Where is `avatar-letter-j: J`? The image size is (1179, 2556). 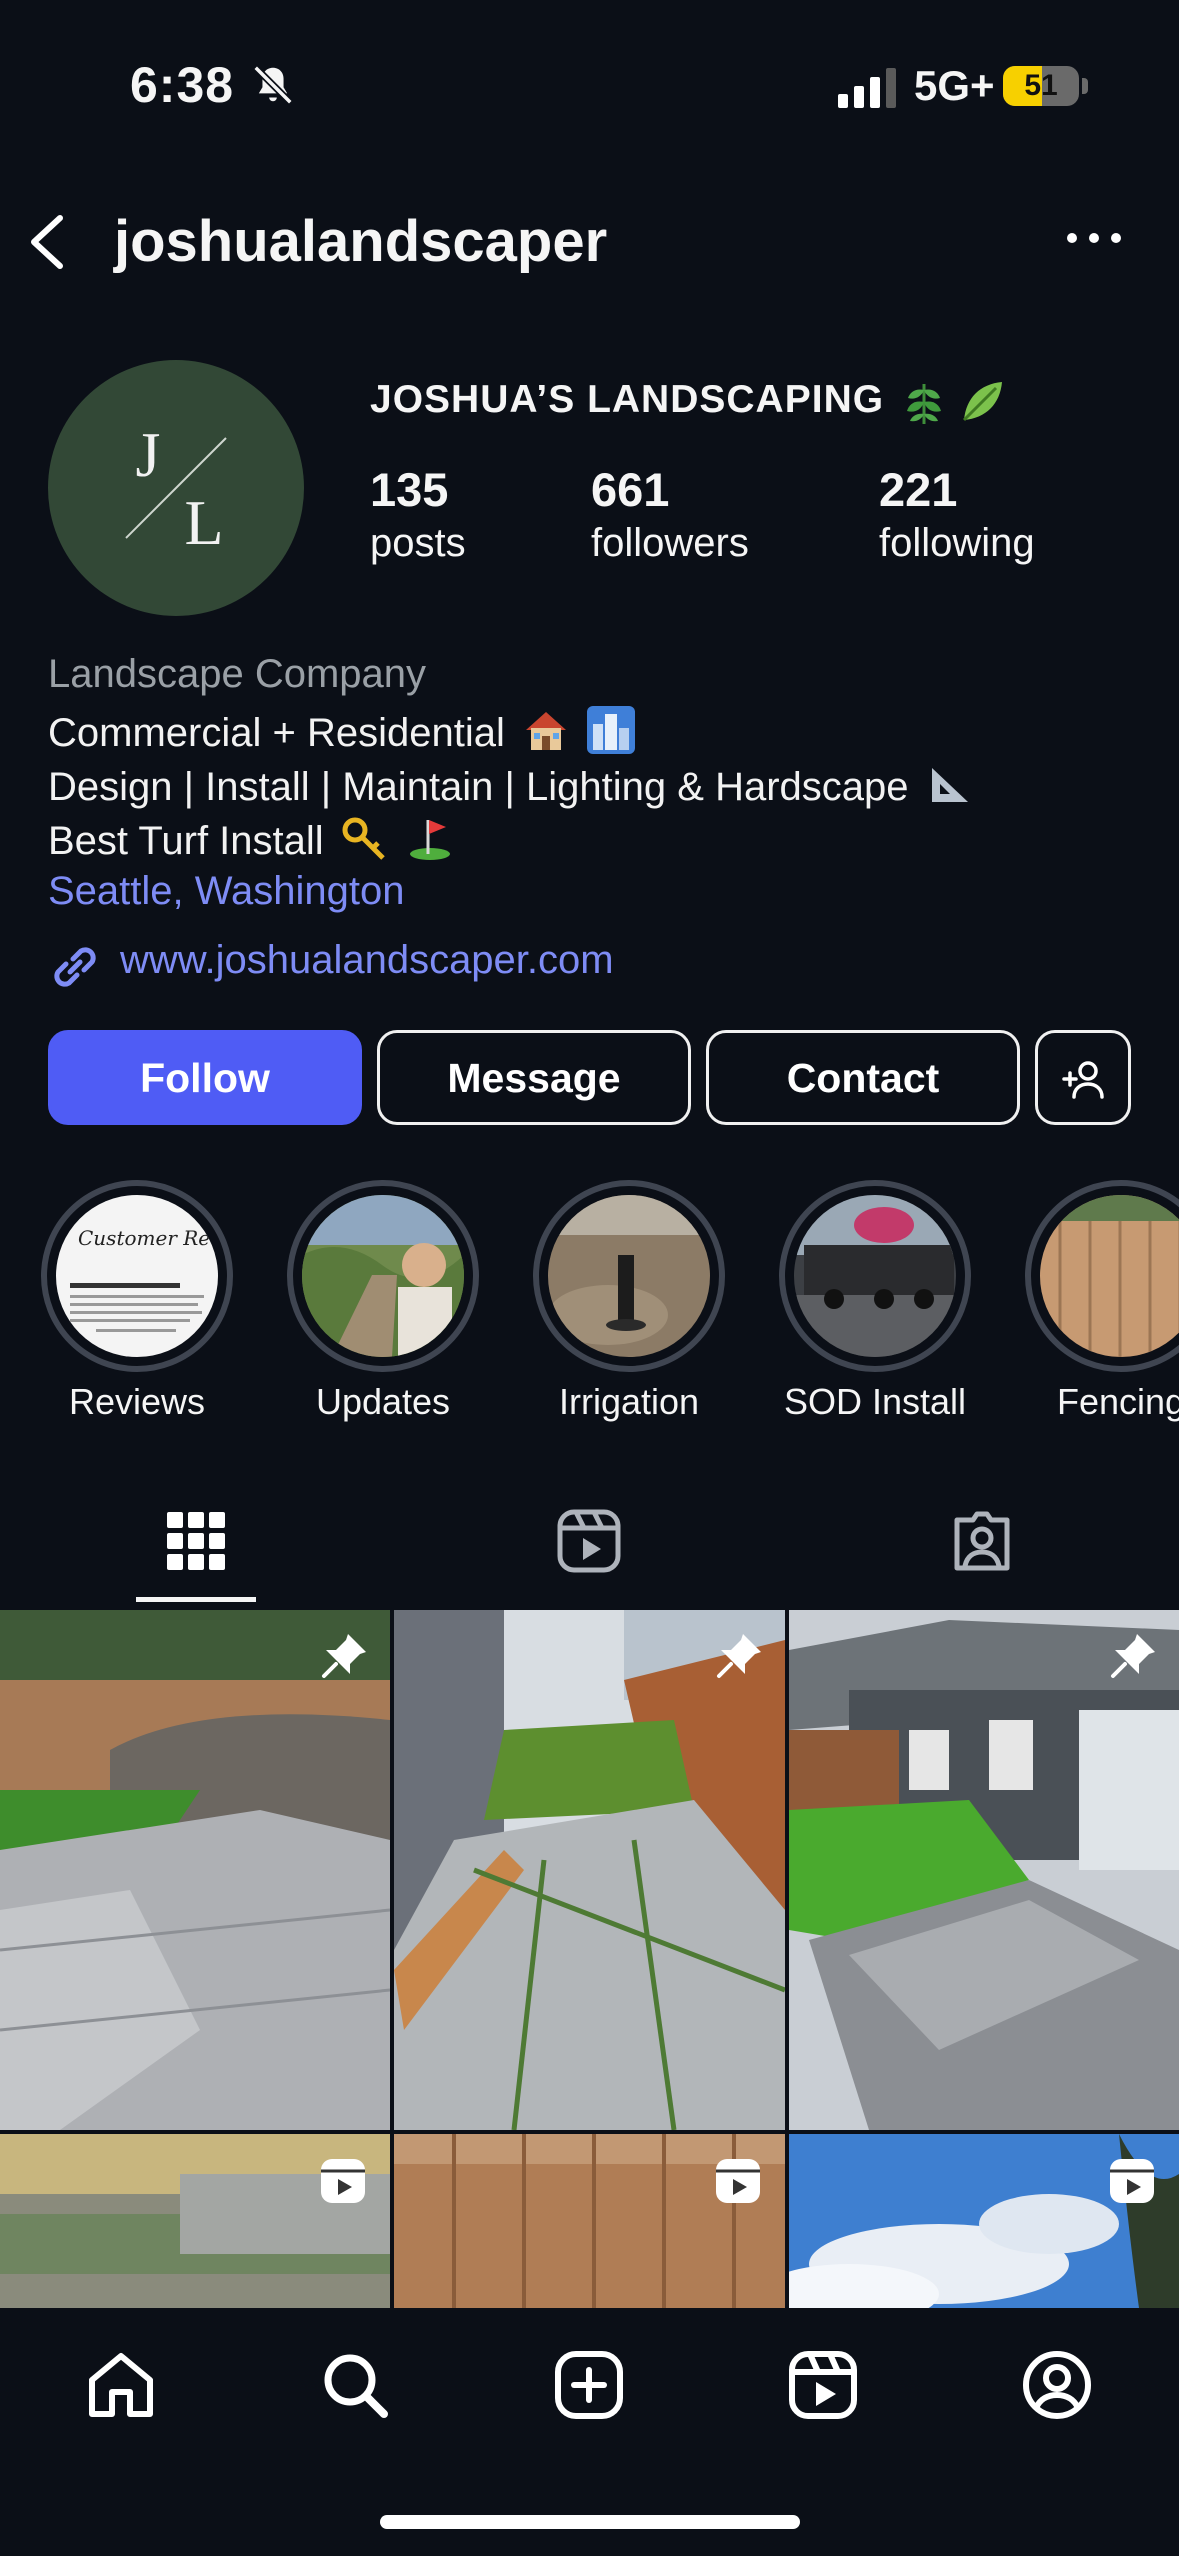
avatar-letter-j: J is located at coordinates (148, 454).